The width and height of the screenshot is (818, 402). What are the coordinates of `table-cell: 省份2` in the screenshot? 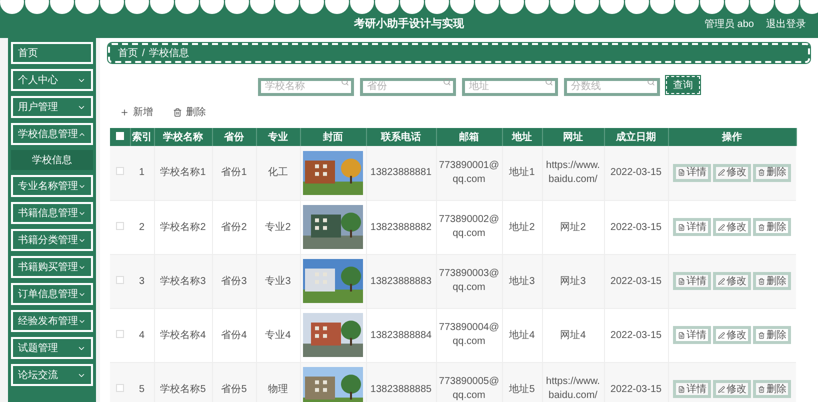 It's located at (234, 227).